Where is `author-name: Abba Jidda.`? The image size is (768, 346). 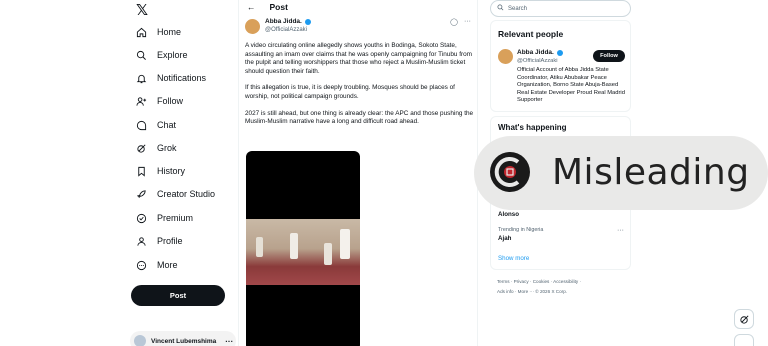 author-name: Abba Jidda. is located at coordinates (283, 21).